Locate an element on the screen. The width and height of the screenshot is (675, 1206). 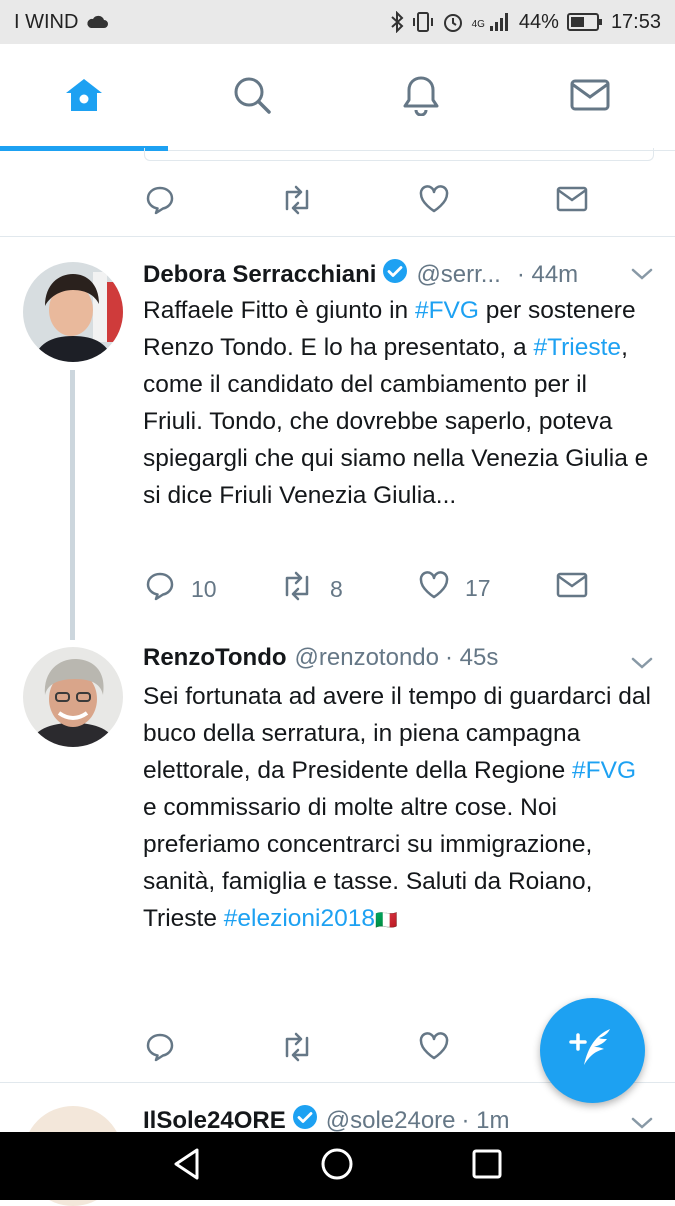
retweet-button: 8 is located at coordinates (311, 589).